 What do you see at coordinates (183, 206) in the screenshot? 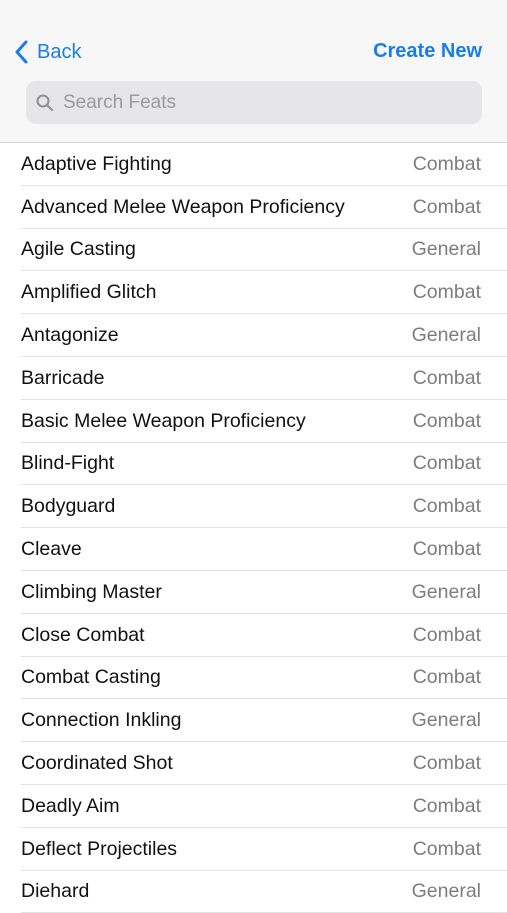
I see `feat-name: Advanced Melee Weapon Proficiency` at bounding box center [183, 206].